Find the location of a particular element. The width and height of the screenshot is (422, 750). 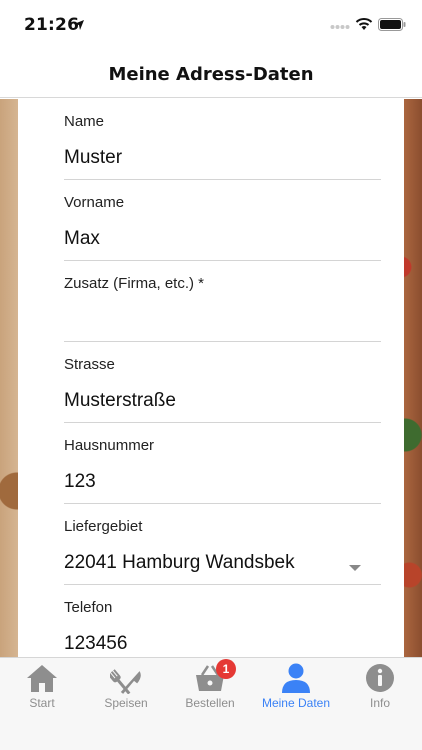

info-icon is located at coordinates (380, 678).